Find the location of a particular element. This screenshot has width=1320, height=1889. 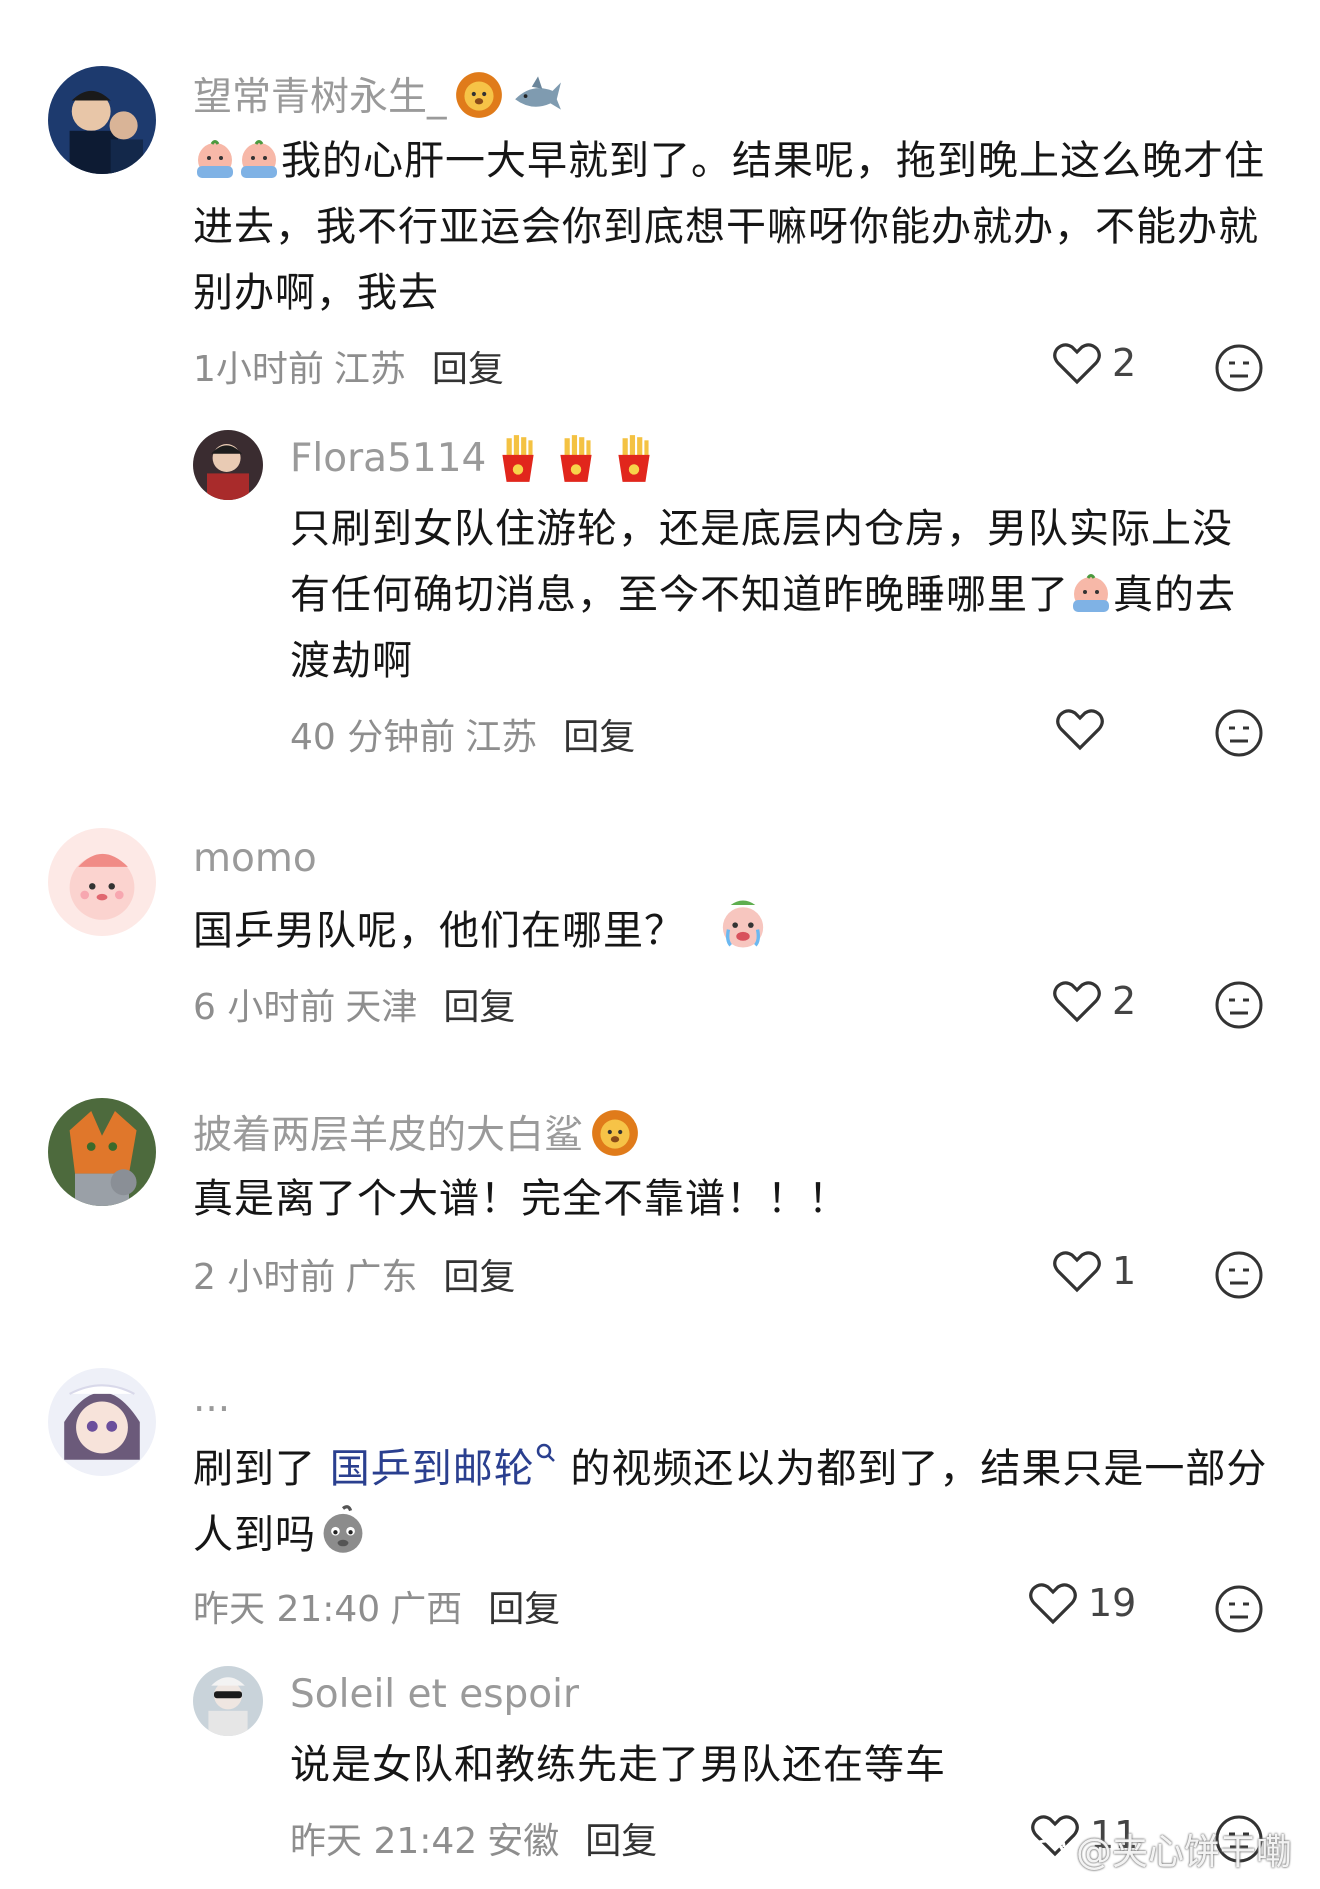

like-button: 1 is located at coordinates (1094, 1271).